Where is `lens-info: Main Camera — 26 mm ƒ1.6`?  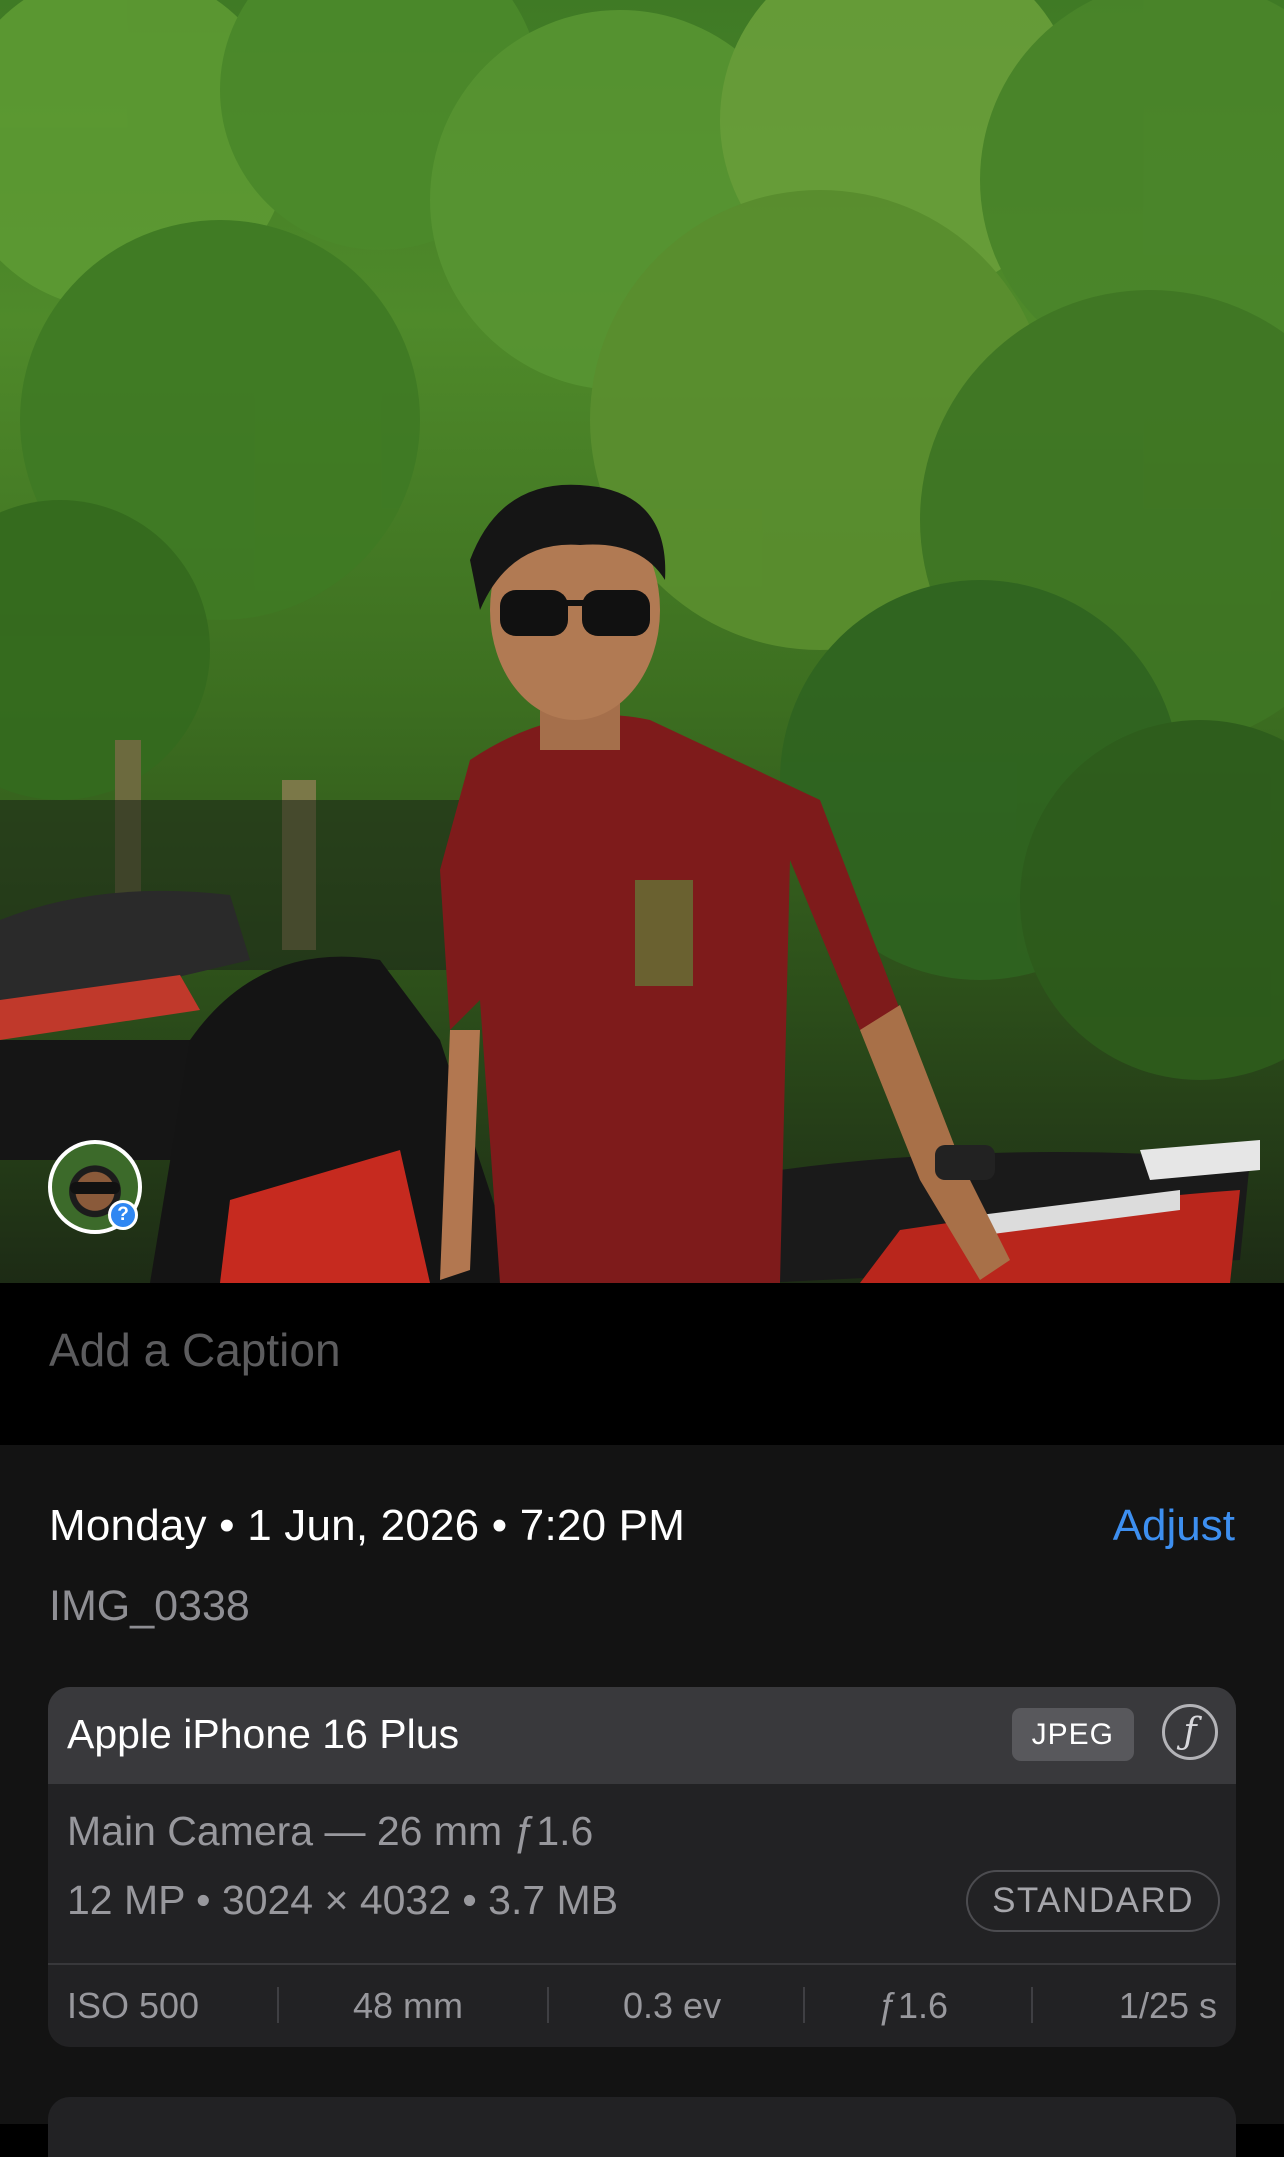 lens-info: Main Camera — 26 mm ƒ1.6 is located at coordinates (330, 1831).